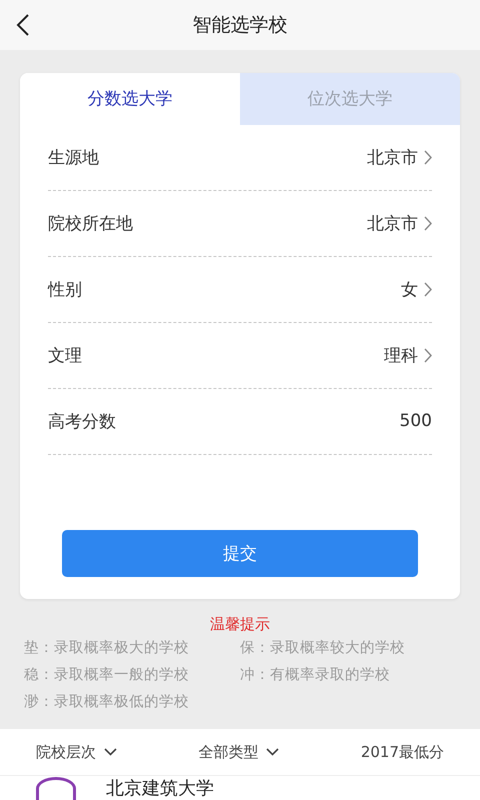 The image size is (480, 800). Describe the element at coordinates (107, 675) in the screenshot. I see `tip-text: 稳：录取概率一般的学校` at that location.